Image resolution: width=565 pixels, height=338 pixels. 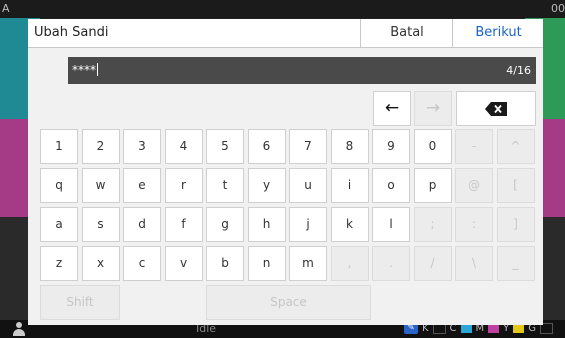 What do you see at coordinates (97, 69) in the screenshot?
I see `text-caret` at bounding box center [97, 69].